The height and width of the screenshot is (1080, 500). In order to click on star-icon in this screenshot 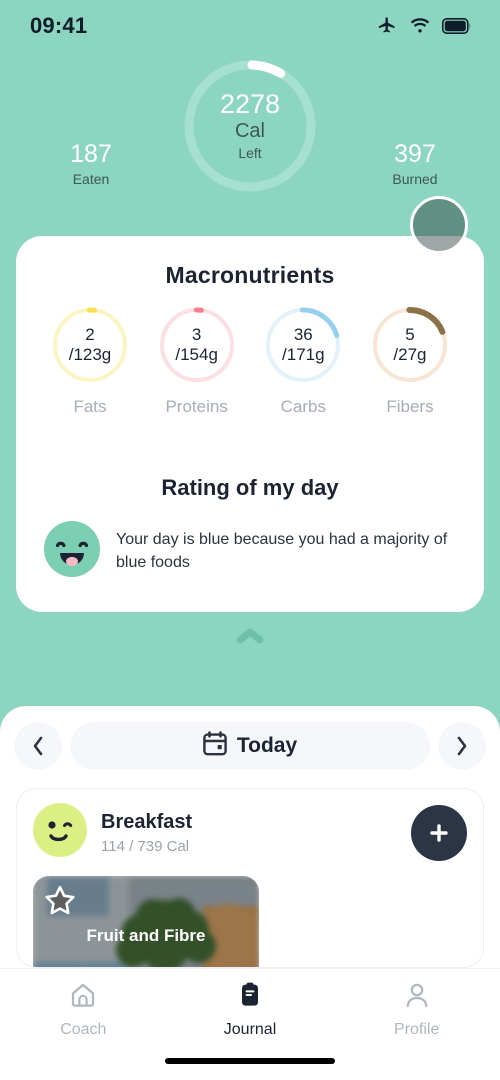, I will do `click(60, 903)`.